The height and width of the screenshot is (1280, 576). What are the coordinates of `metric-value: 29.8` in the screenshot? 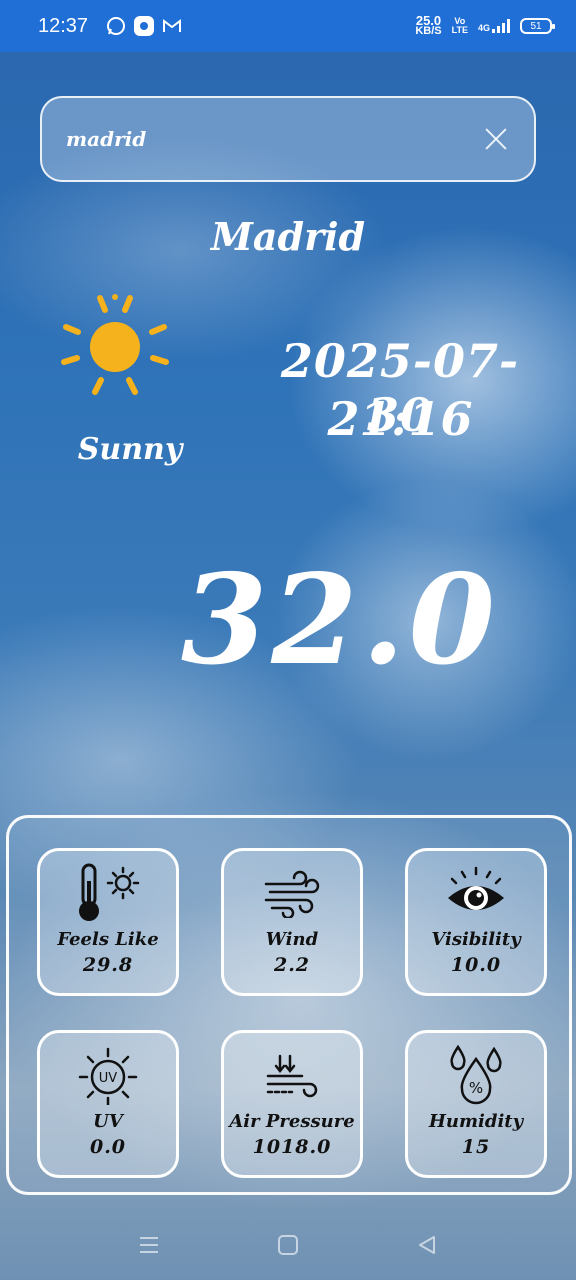 It's located at (108, 965).